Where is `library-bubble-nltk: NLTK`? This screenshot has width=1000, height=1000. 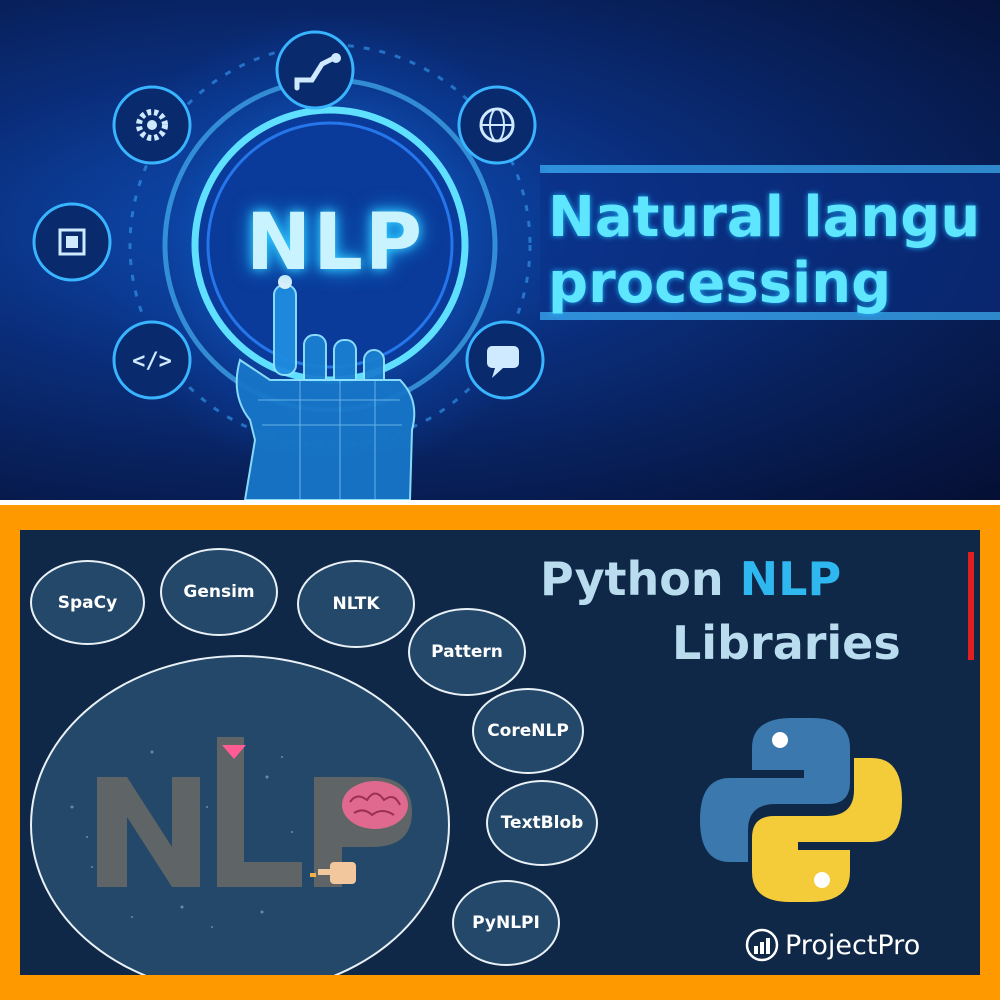 library-bubble-nltk: NLTK is located at coordinates (356, 604).